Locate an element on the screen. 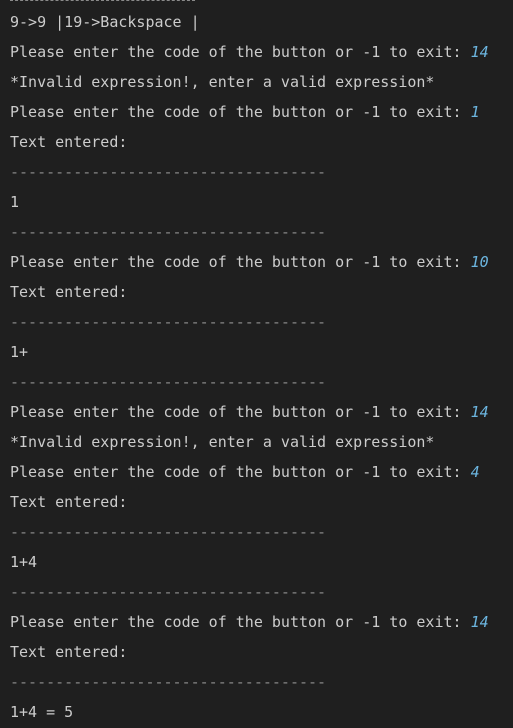 The image size is (513, 728). output-line: 9->9 |19->Backspace | is located at coordinates (105, 22).